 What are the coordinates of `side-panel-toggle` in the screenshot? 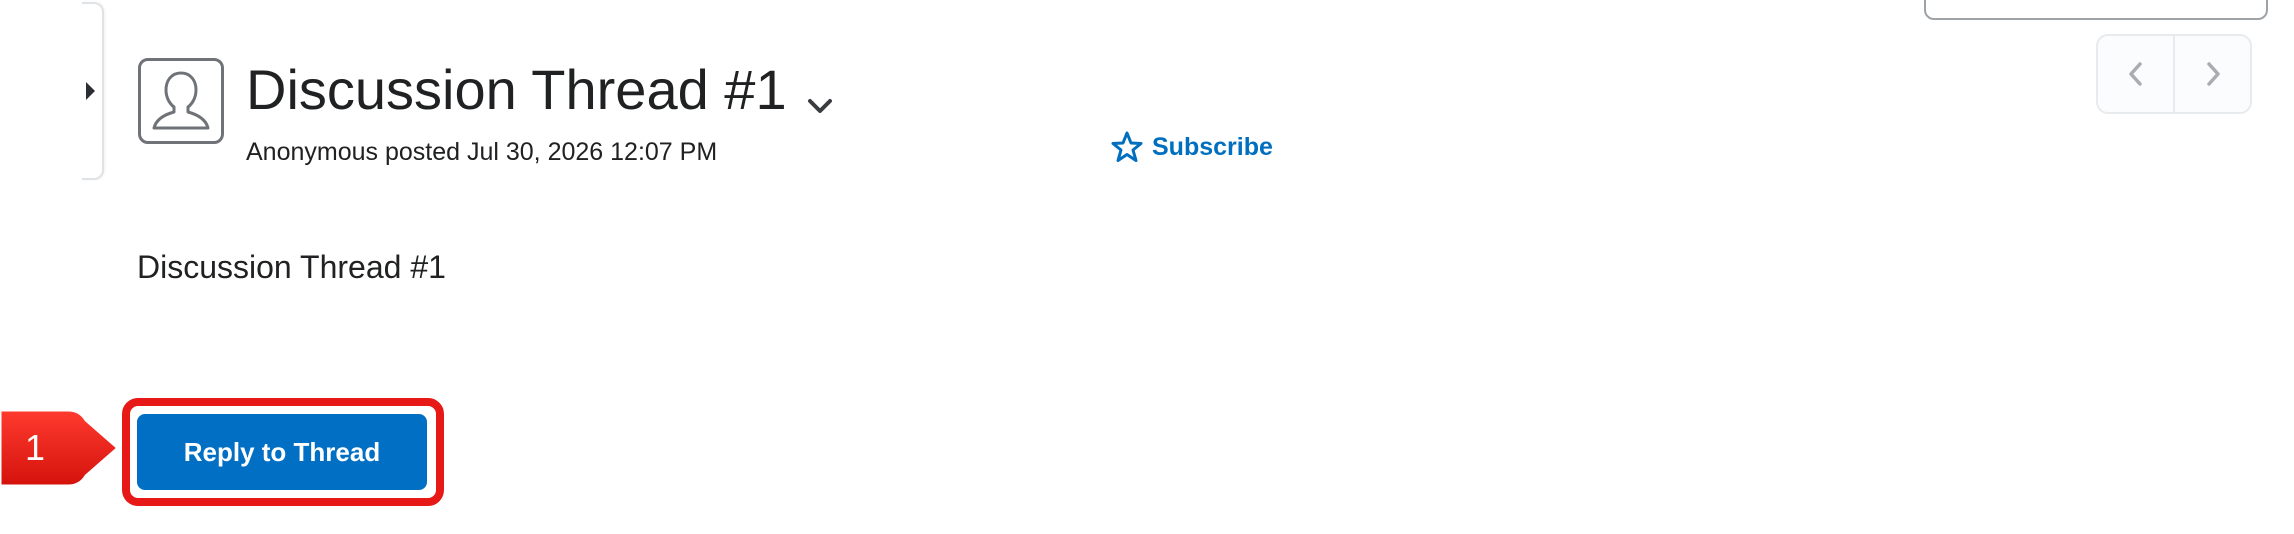 It's located at (93, 91).